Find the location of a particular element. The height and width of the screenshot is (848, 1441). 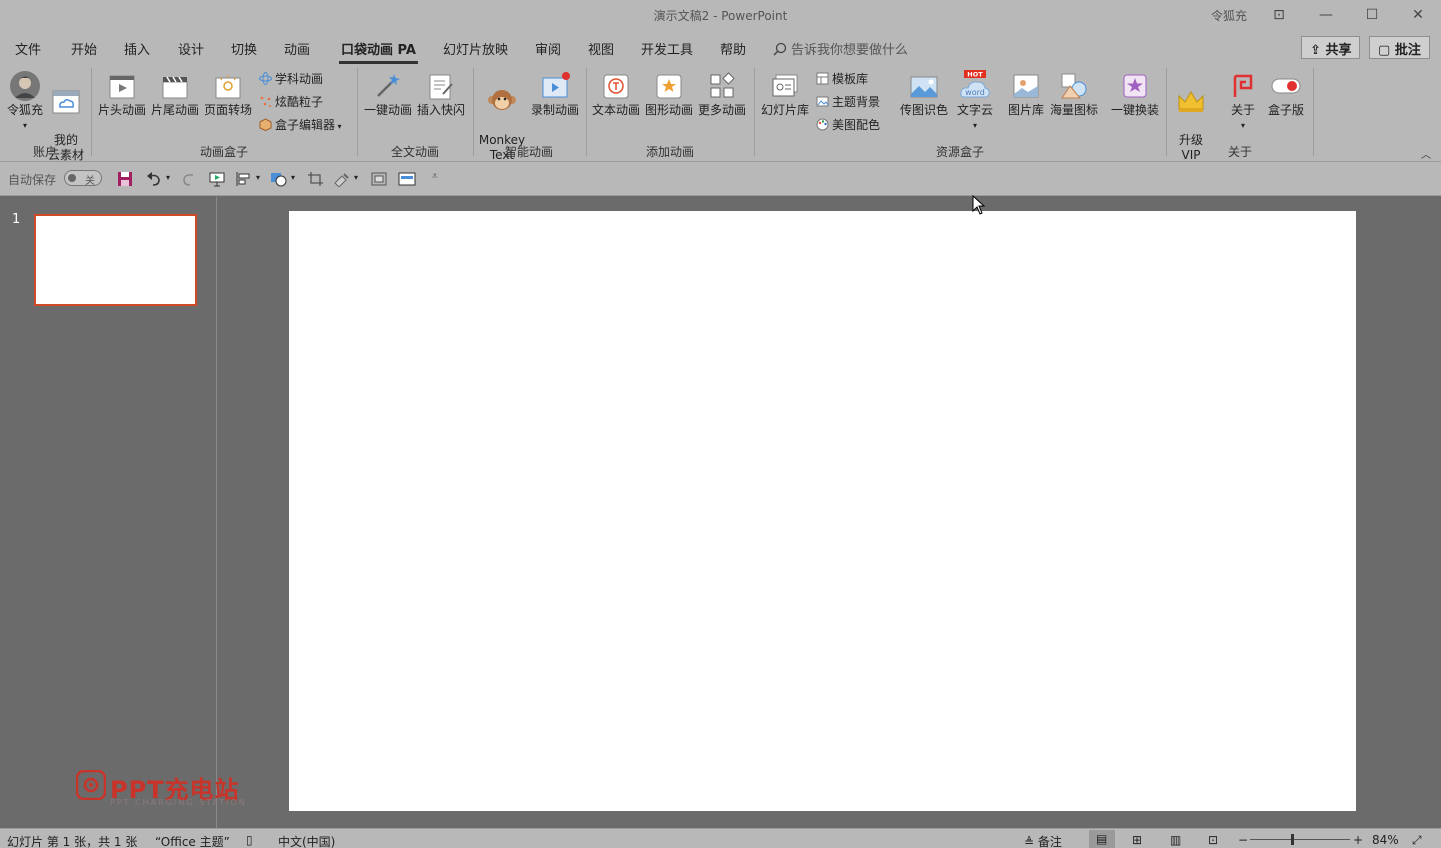

page-transition-button: 页面转场 is located at coordinates (228, 94).